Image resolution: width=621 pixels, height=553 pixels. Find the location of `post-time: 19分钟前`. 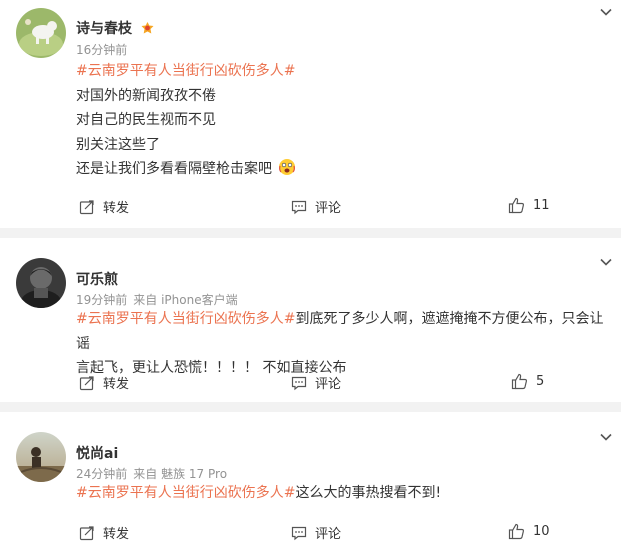

post-time: 19分钟前 is located at coordinates (101, 300).